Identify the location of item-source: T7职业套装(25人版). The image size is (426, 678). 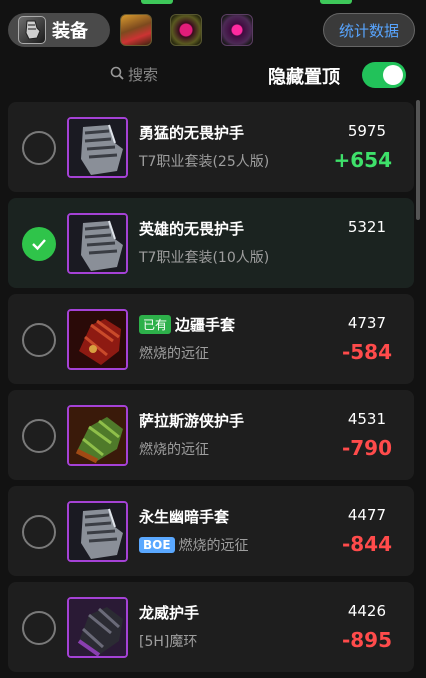
(204, 162).